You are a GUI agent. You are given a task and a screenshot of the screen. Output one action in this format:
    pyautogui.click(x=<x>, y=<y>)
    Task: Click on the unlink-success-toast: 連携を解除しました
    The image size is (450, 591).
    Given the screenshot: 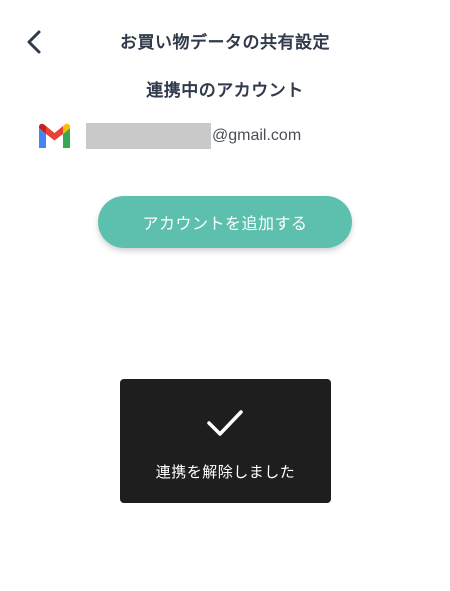 What is the action you would take?
    pyautogui.click(x=225, y=441)
    